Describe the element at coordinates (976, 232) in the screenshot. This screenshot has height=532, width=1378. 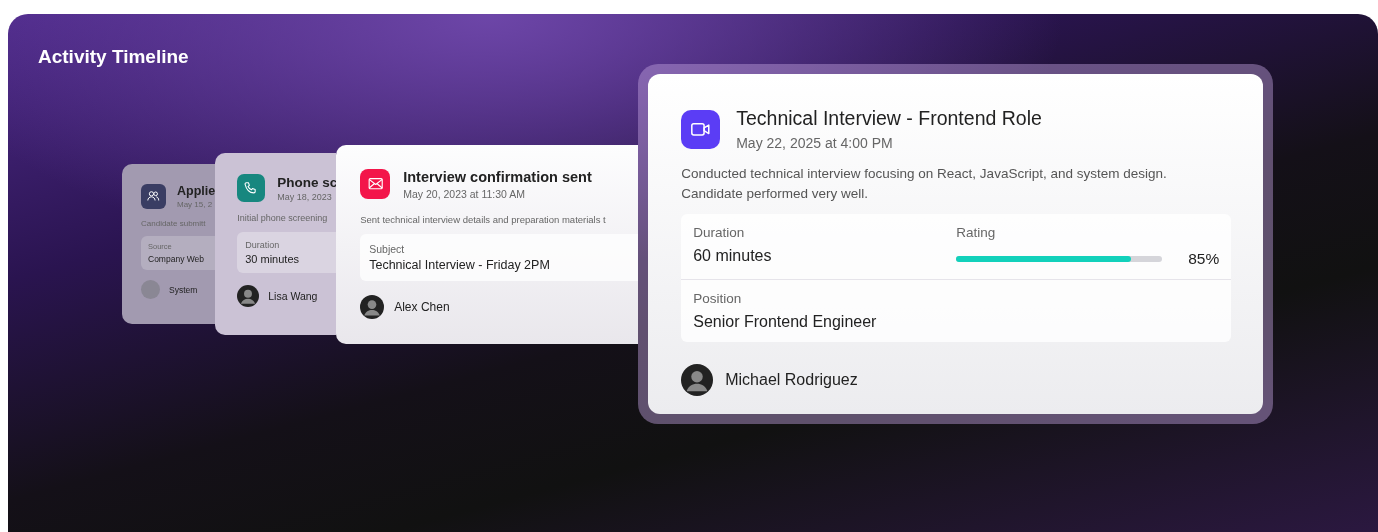
I see `field-label: Rating` at that location.